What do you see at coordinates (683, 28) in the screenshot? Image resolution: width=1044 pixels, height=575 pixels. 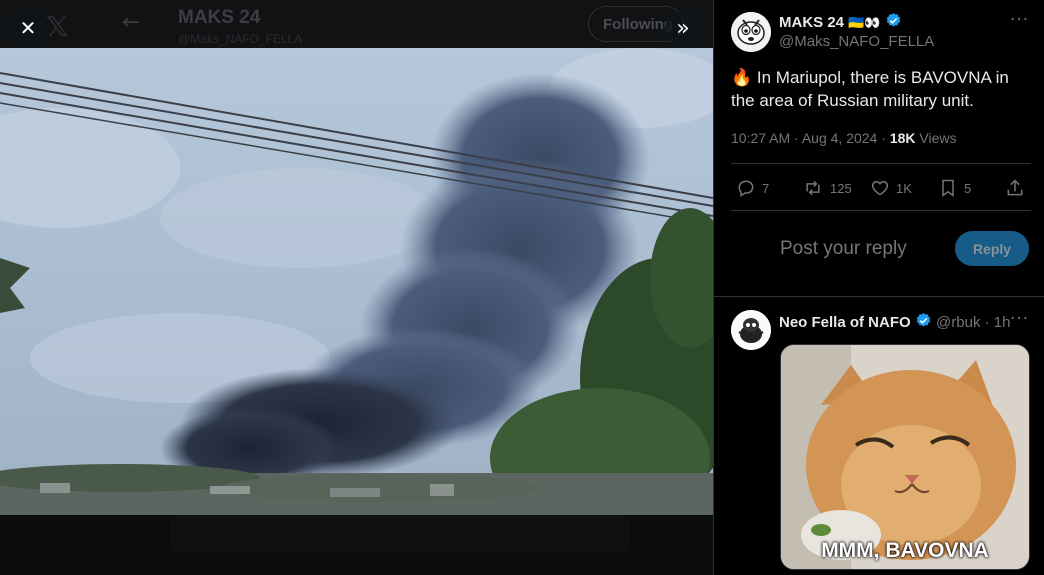 I see `double-chevron-right-icon: »` at bounding box center [683, 28].